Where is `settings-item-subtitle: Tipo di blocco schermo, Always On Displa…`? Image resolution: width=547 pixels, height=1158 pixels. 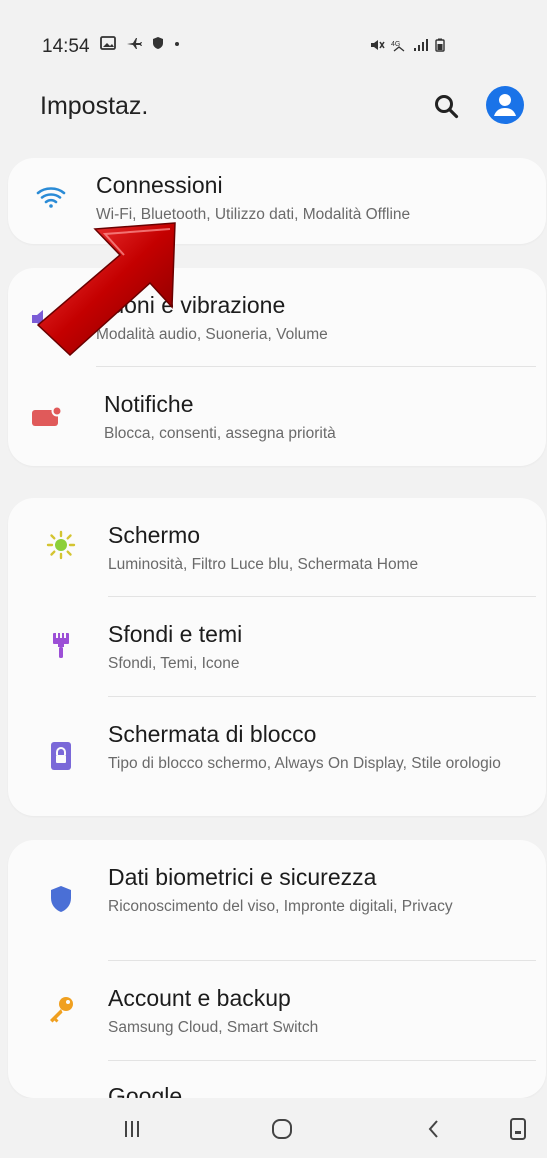
settings-item-subtitle: Tipo di blocco schermo, Always On Displa… is located at coordinates (304, 763).